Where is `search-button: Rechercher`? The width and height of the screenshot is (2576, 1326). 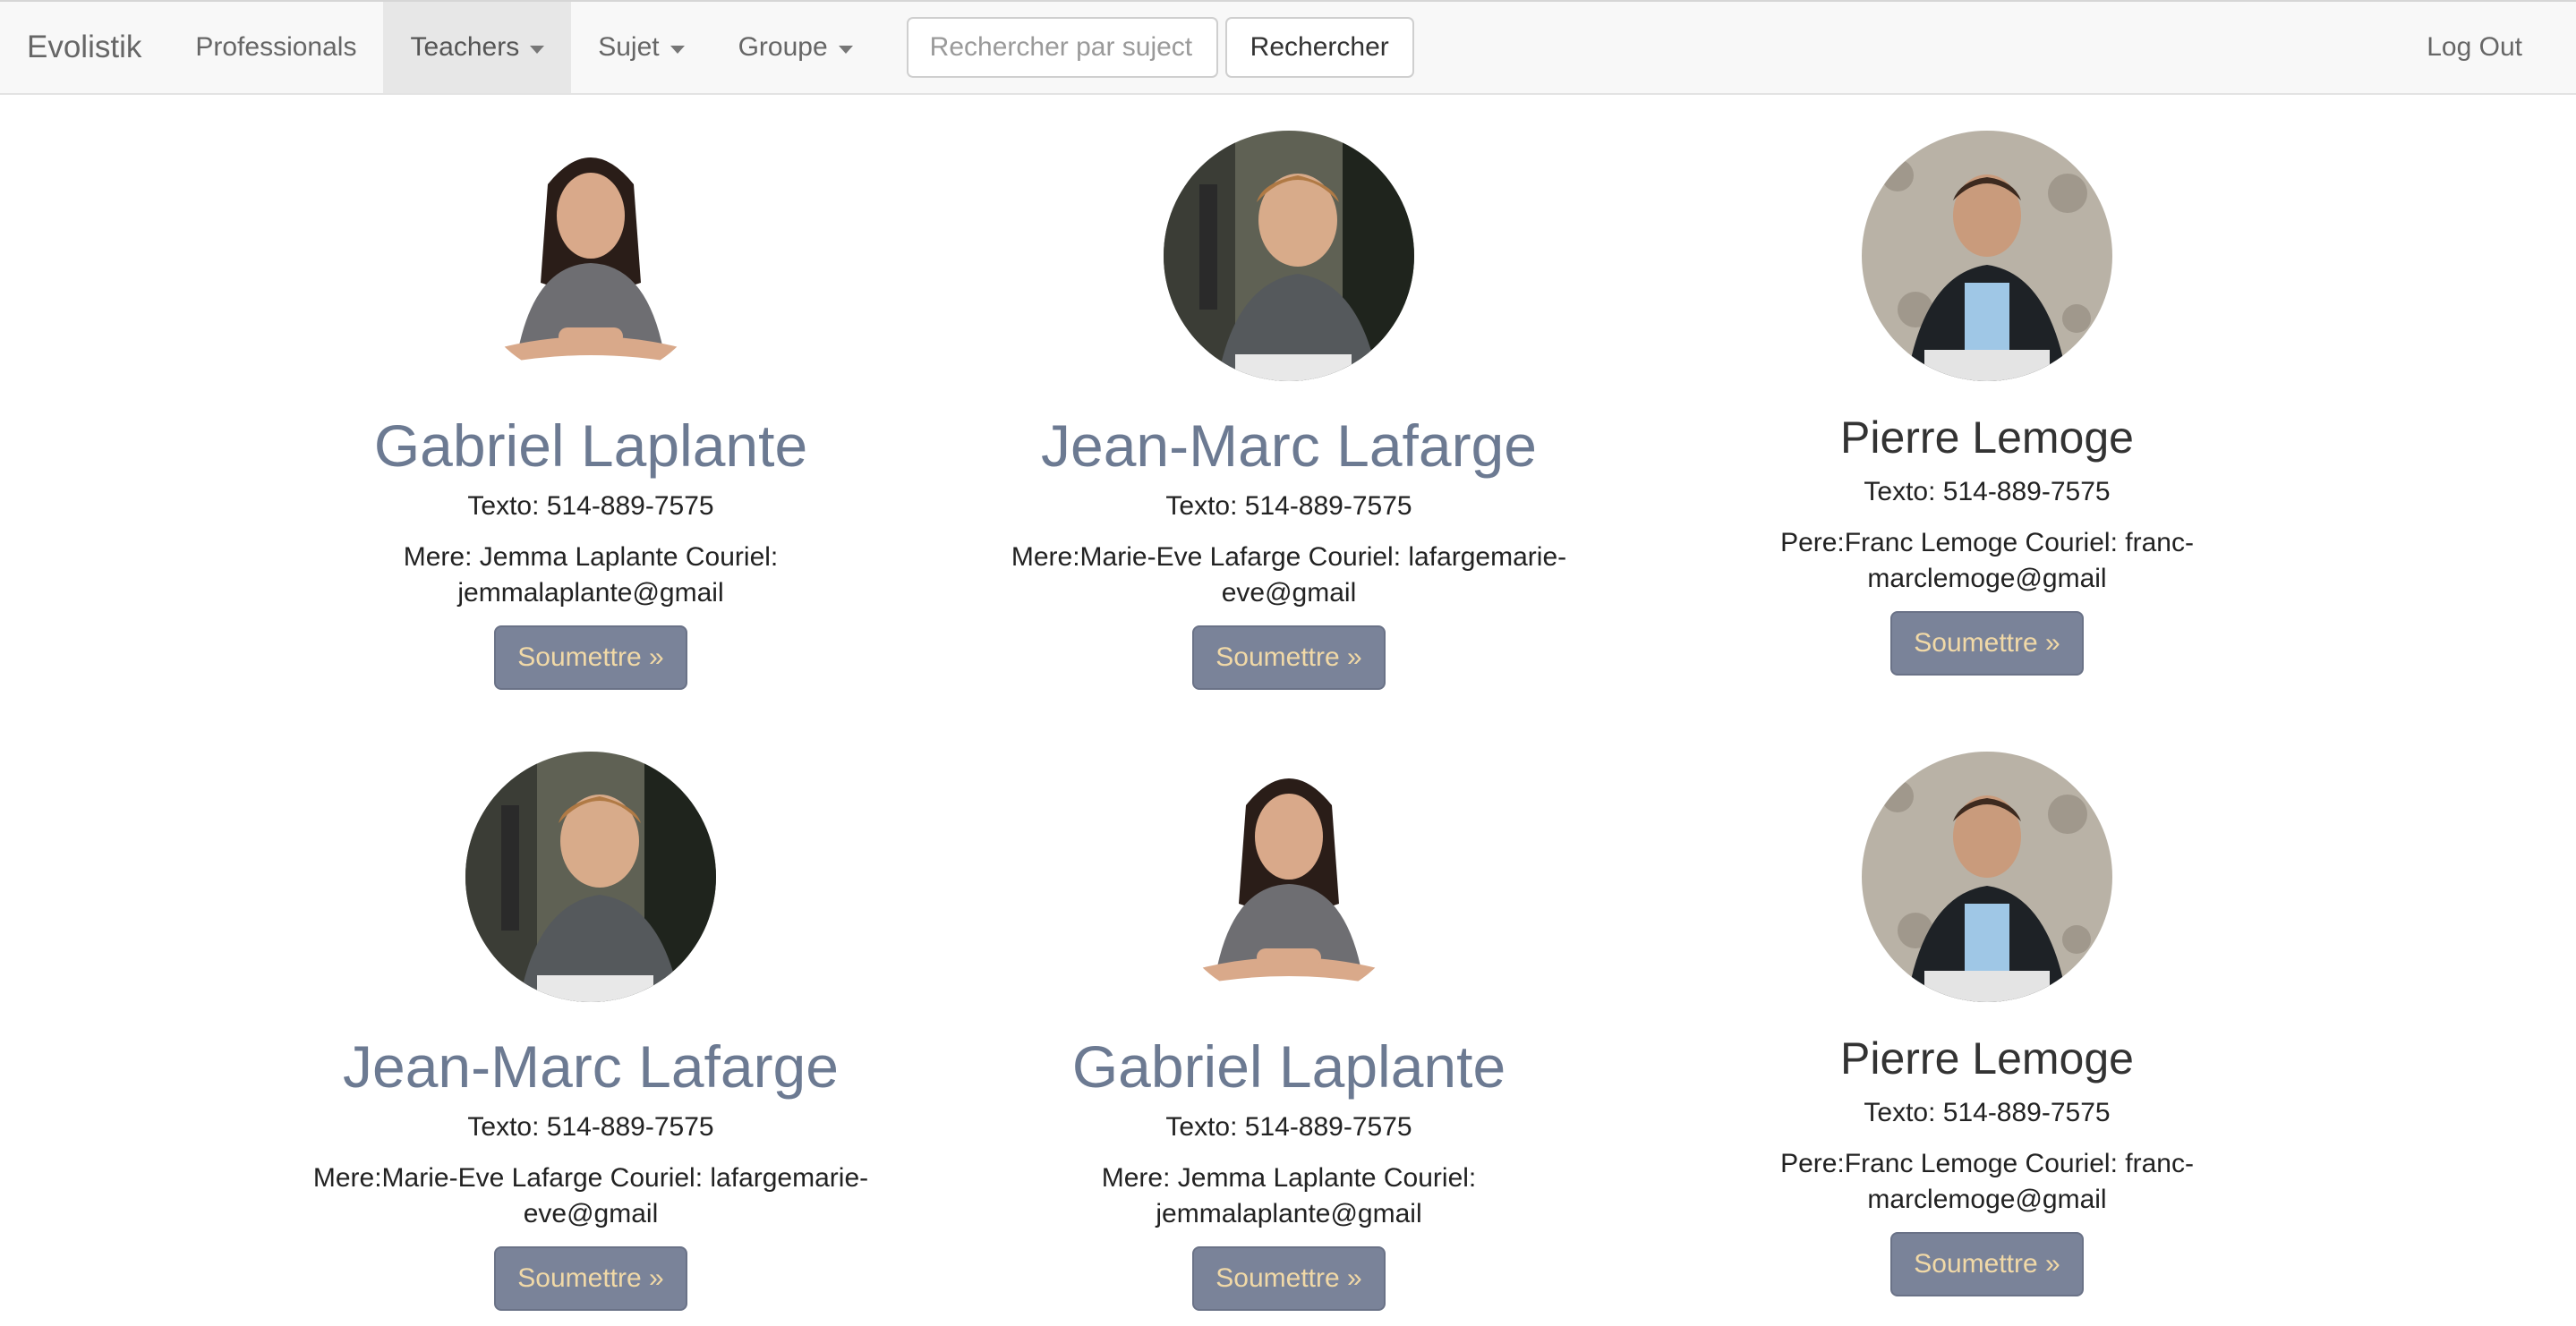 search-button: Rechercher is located at coordinates (1319, 47).